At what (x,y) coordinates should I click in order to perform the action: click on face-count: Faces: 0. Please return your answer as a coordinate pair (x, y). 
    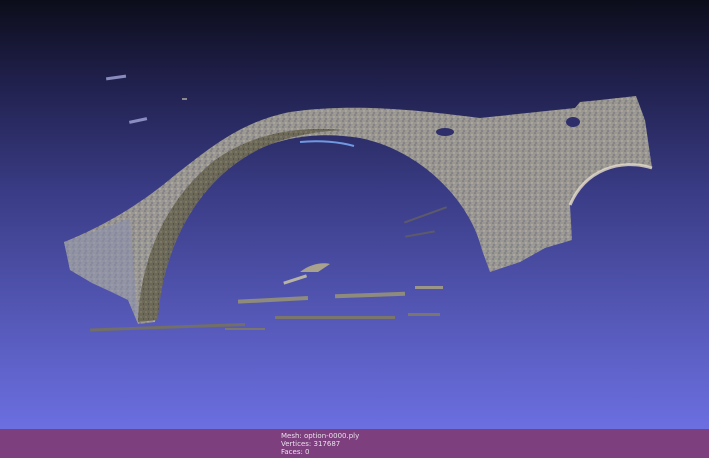
    Looking at the image, I should click on (295, 452).